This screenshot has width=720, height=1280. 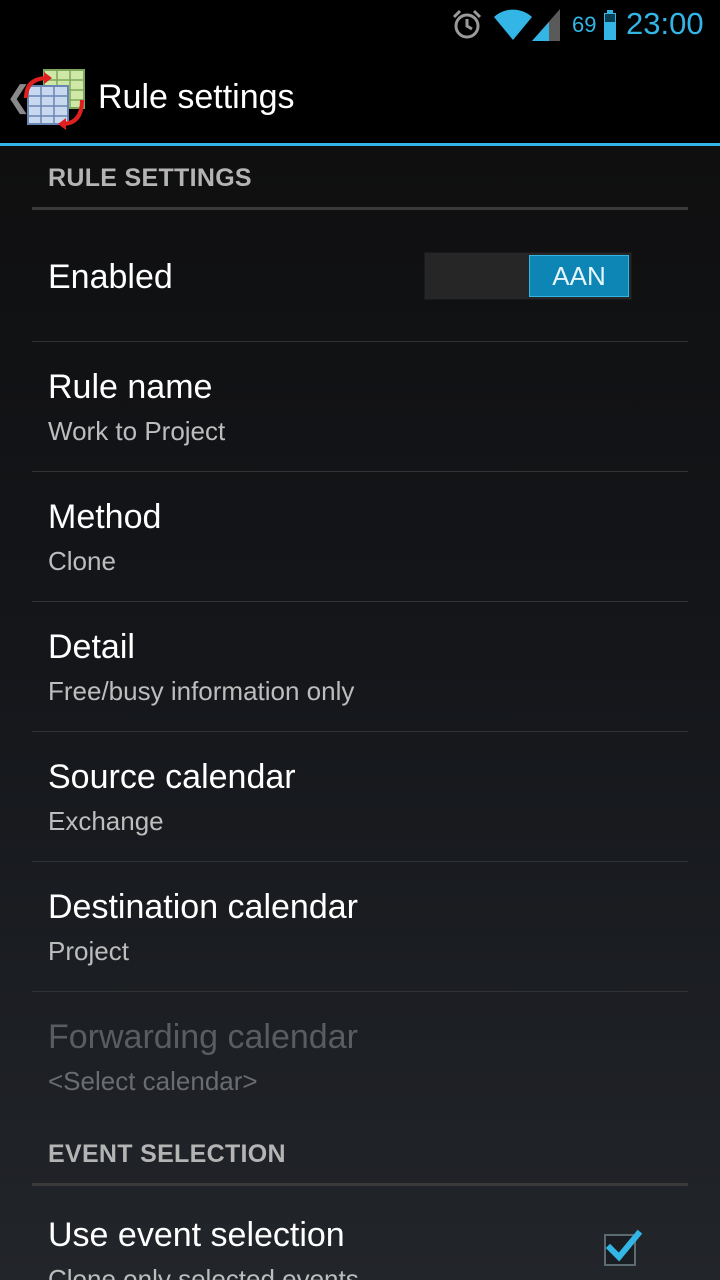 I want to click on wifi-icon, so click(x=513, y=24).